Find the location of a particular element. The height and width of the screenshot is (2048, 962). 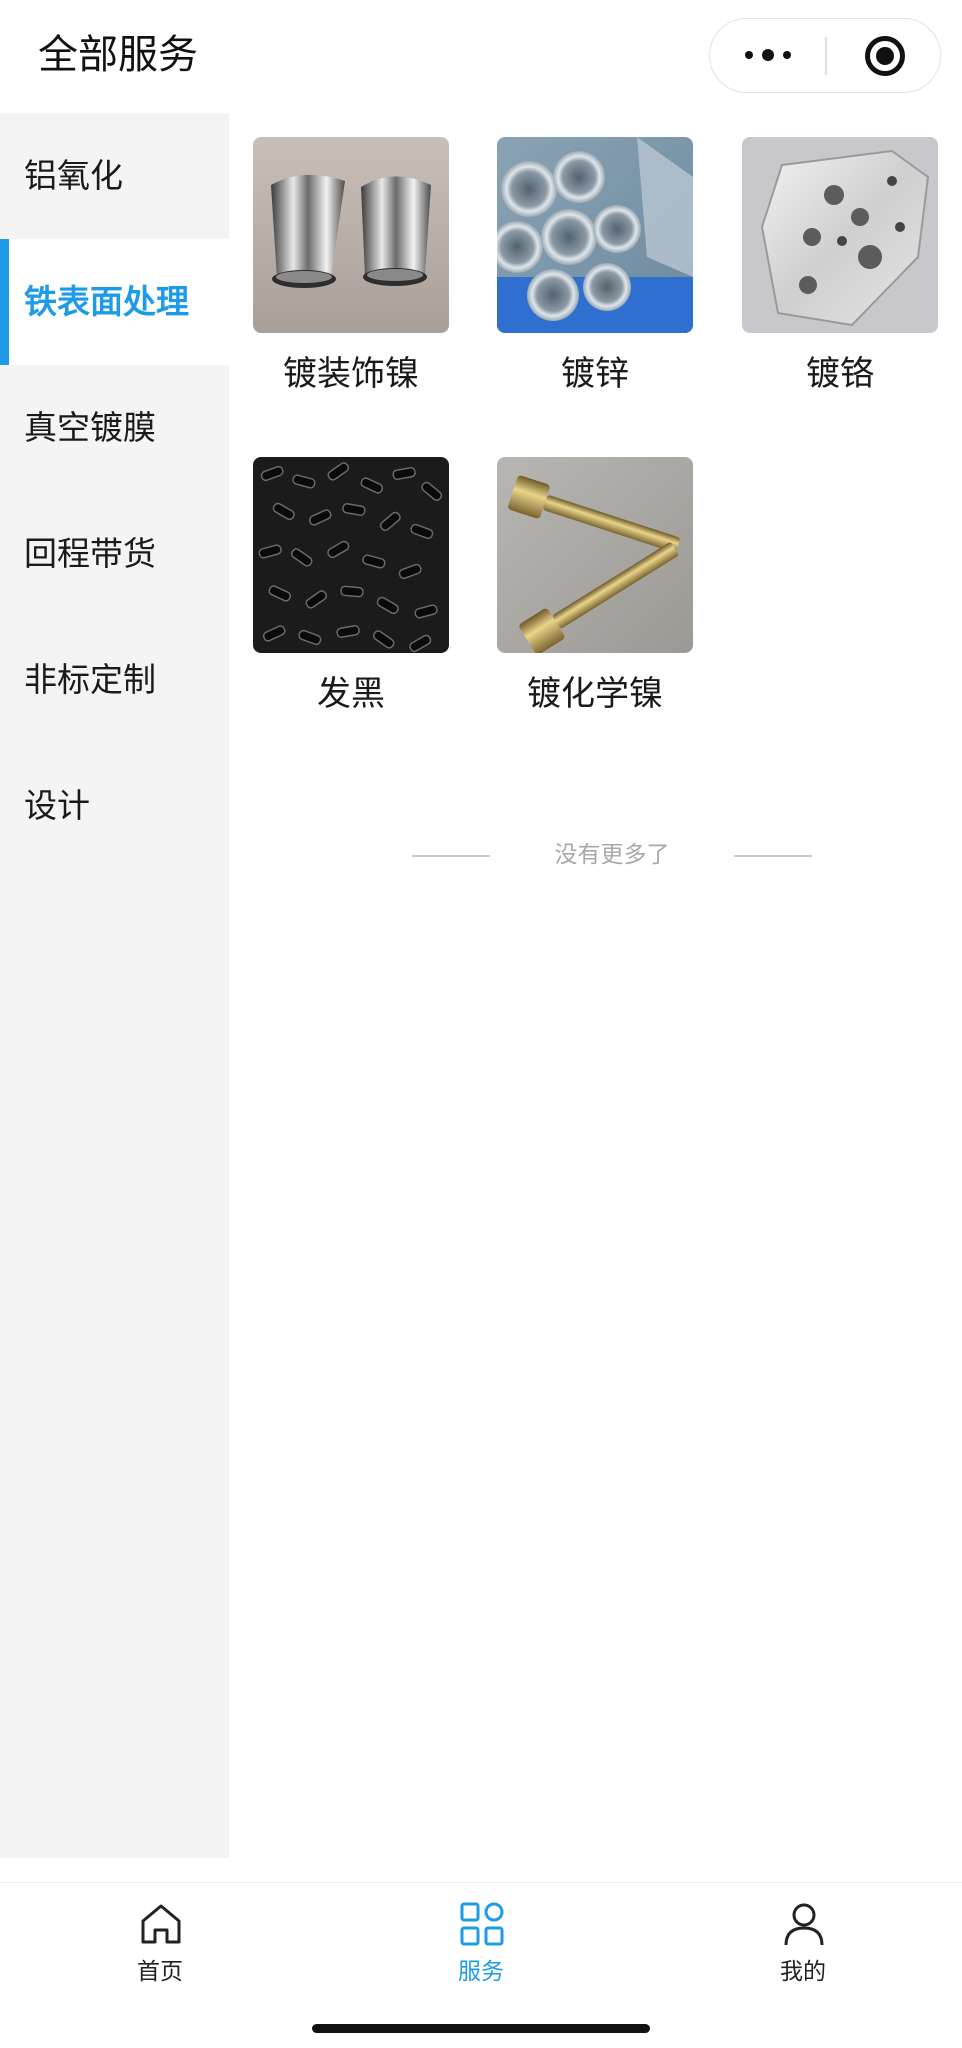

service-name: 镀锌 is located at coordinates (595, 374).